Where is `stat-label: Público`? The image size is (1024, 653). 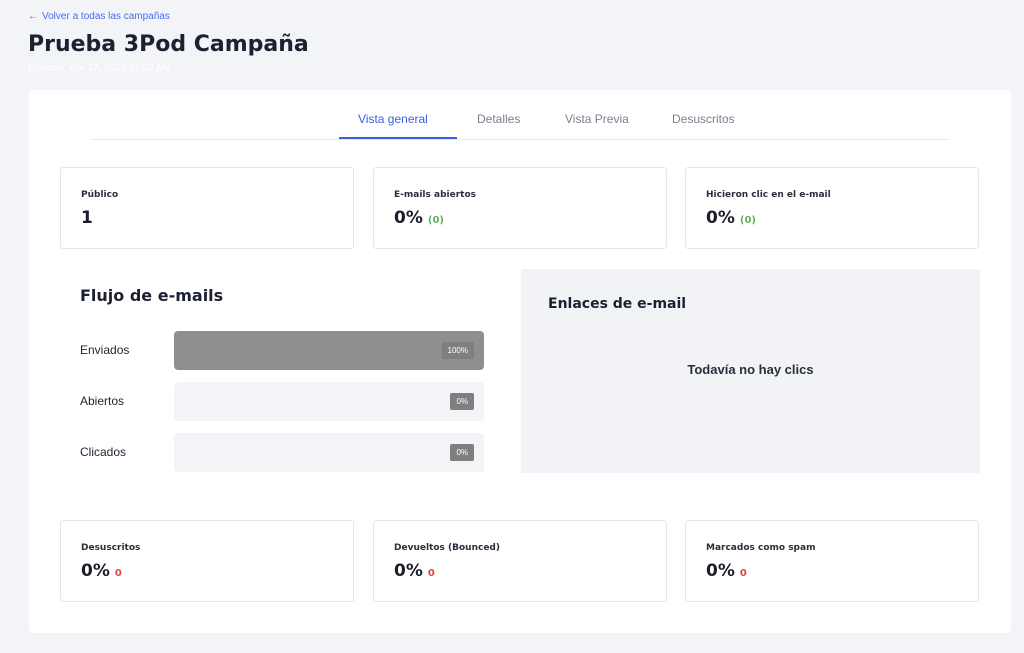 stat-label: Público is located at coordinates (100, 195).